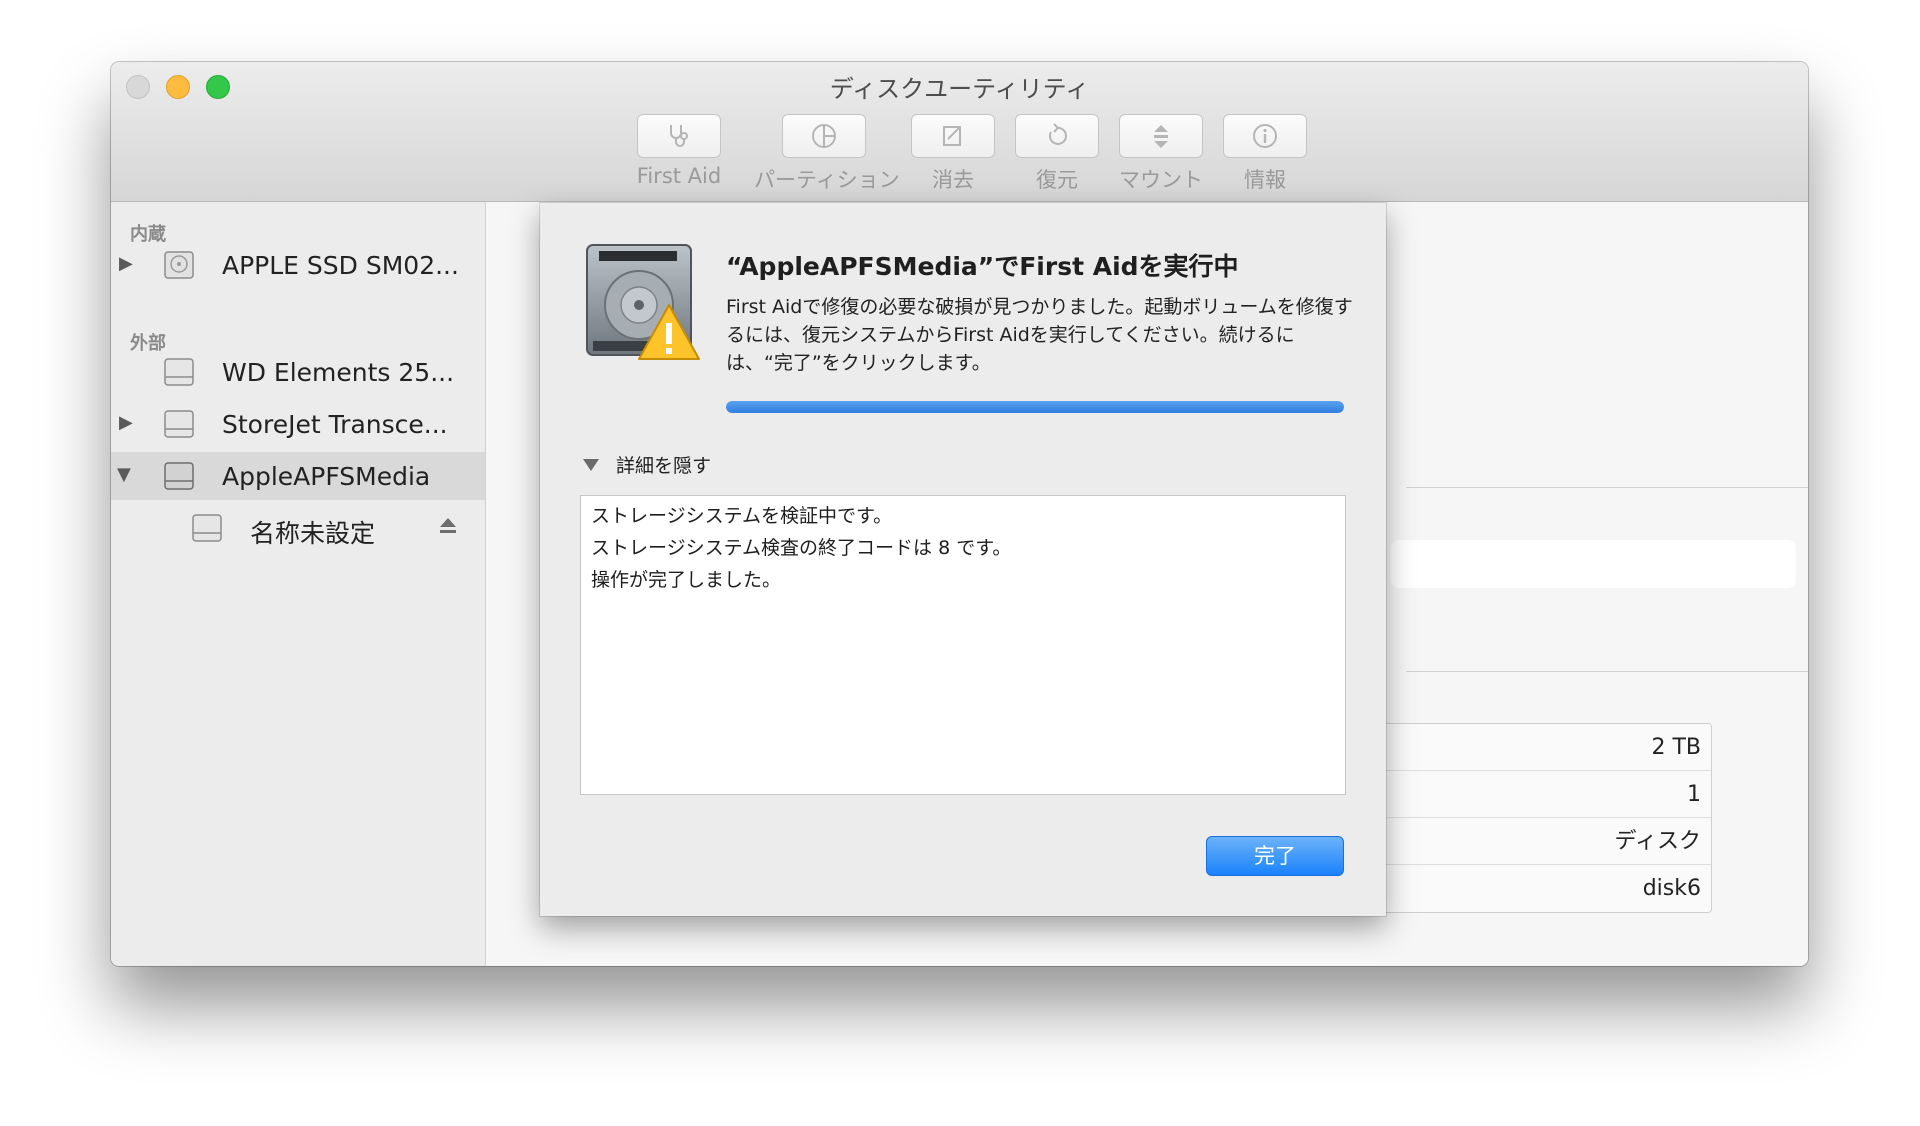 The image size is (1920, 1126). I want to click on toolbar-label: First Aid, so click(679, 176).